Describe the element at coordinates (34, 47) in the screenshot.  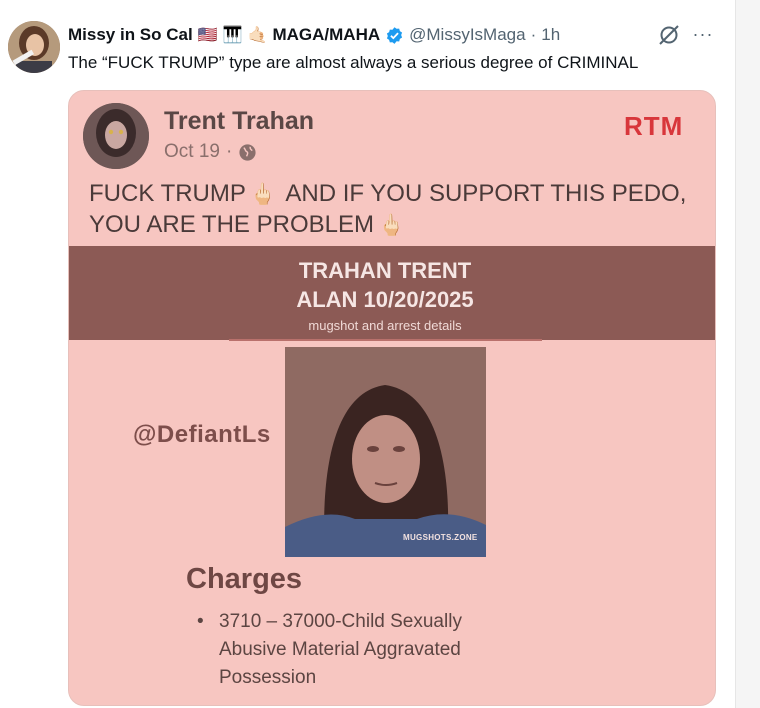
I see `avatar` at that location.